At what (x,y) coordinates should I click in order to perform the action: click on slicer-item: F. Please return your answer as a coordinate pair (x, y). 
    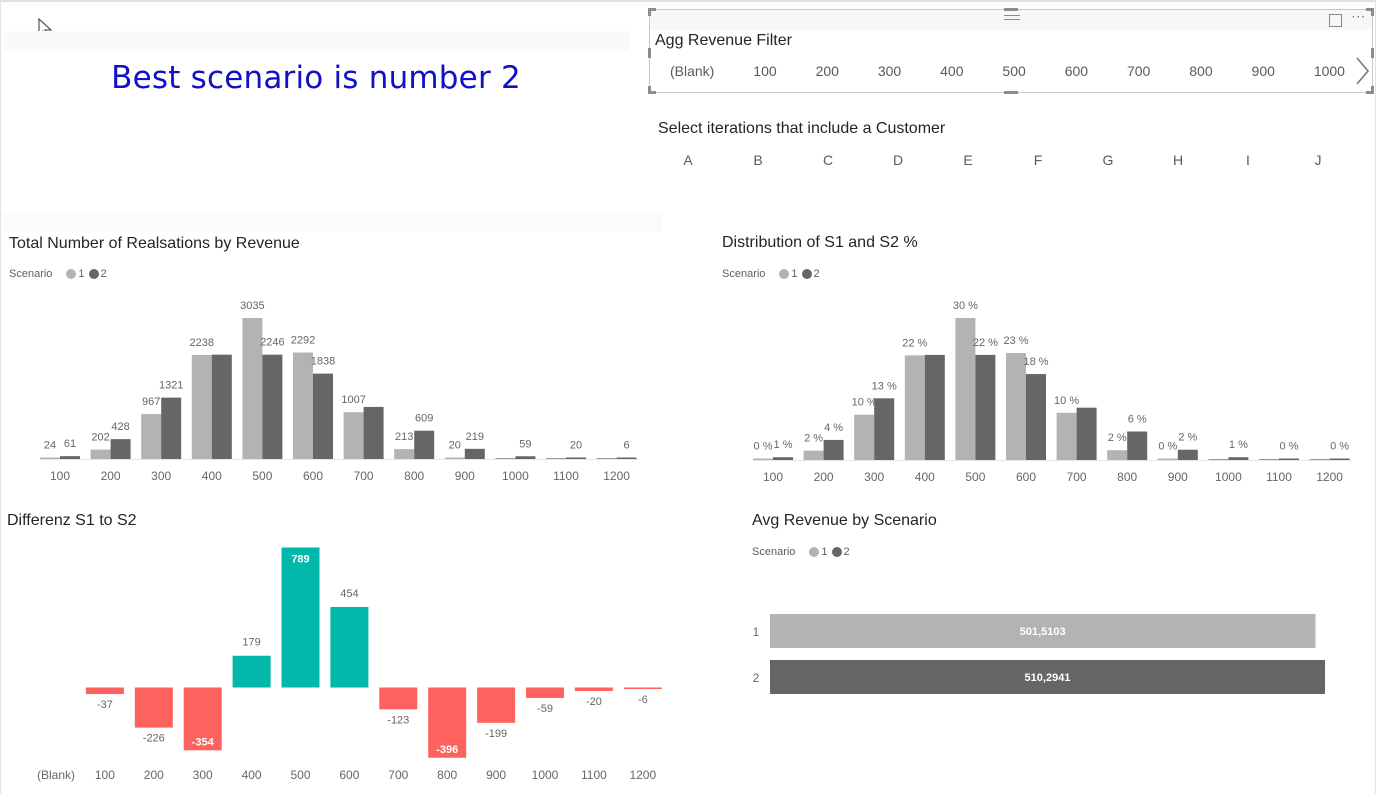
    Looking at the image, I should click on (1038, 160).